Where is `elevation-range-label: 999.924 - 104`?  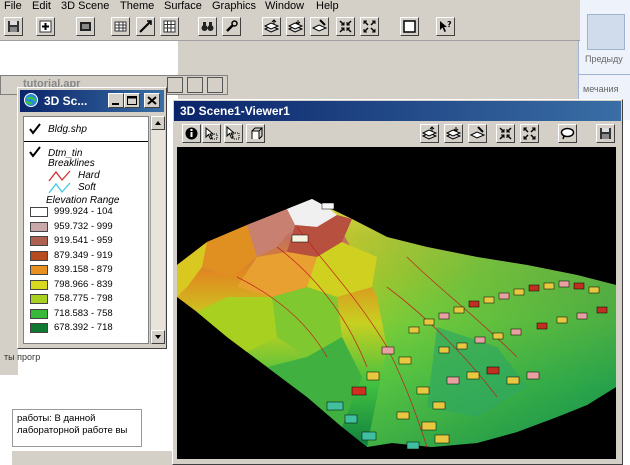 elevation-range-label: 999.924 - 104 is located at coordinates (83, 211).